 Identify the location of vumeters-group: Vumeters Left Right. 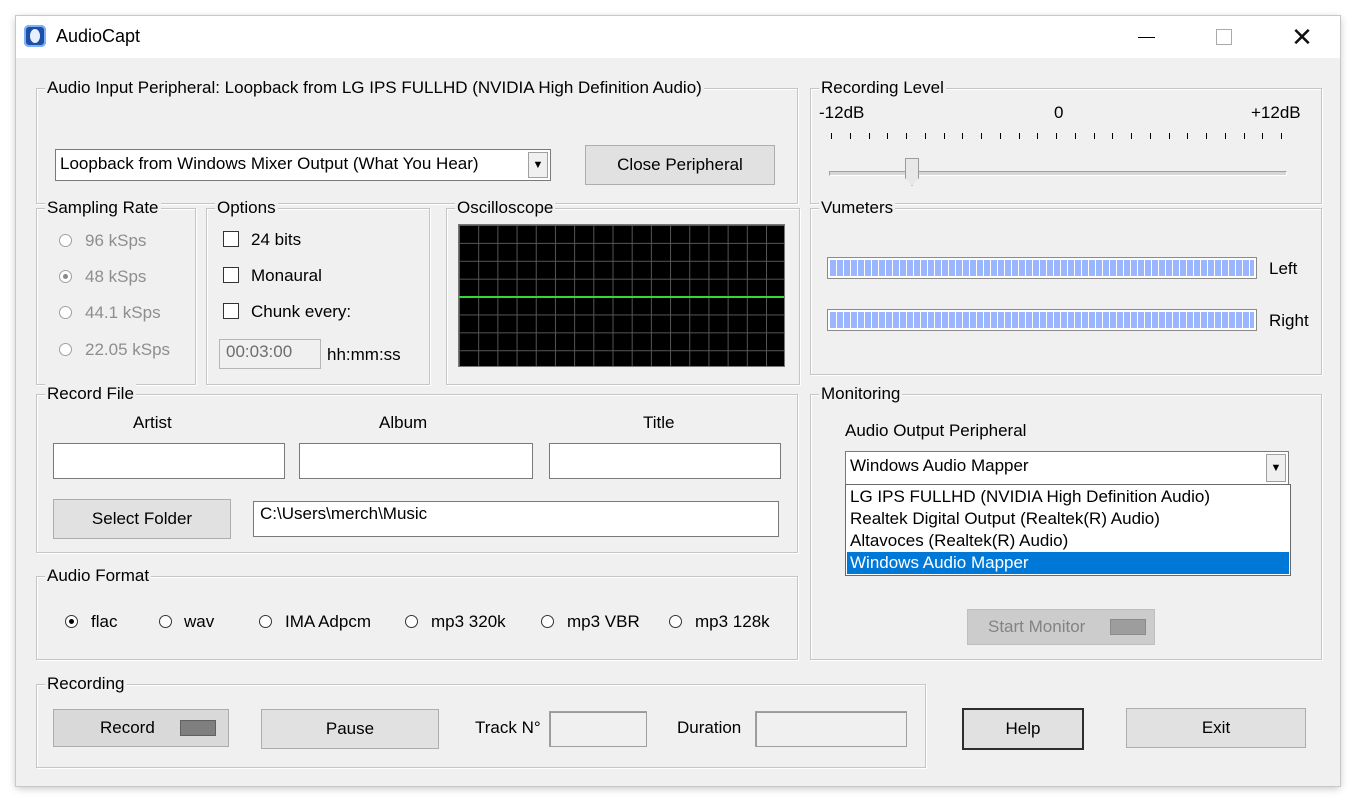
(1066, 286).